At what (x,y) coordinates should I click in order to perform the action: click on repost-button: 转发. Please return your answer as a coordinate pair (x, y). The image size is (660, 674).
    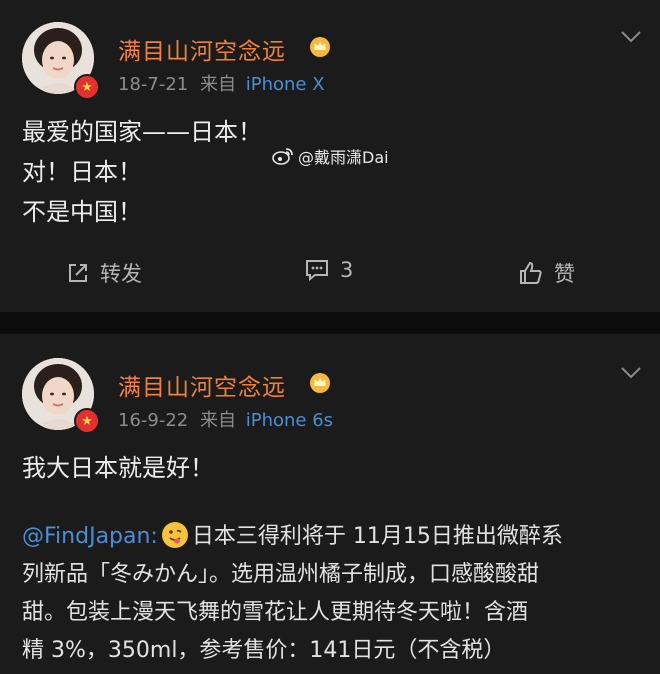
    Looking at the image, I should click on (104, 273).